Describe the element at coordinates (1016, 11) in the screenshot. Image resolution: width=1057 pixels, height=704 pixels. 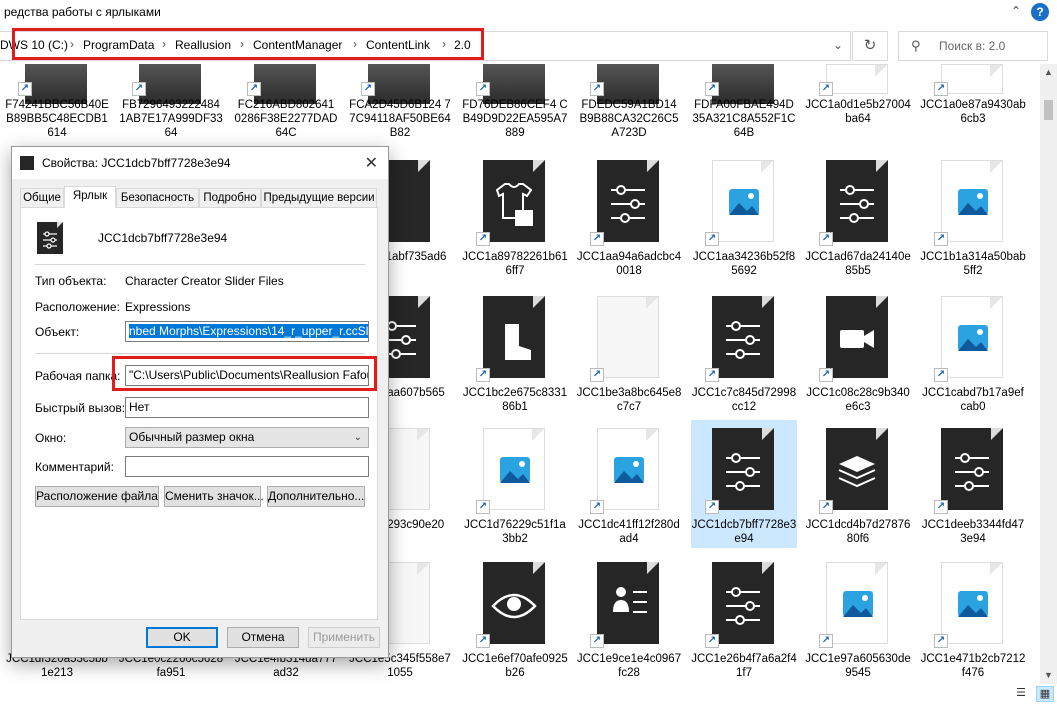
I see `chevron-up-icon: ⌃` at that location.